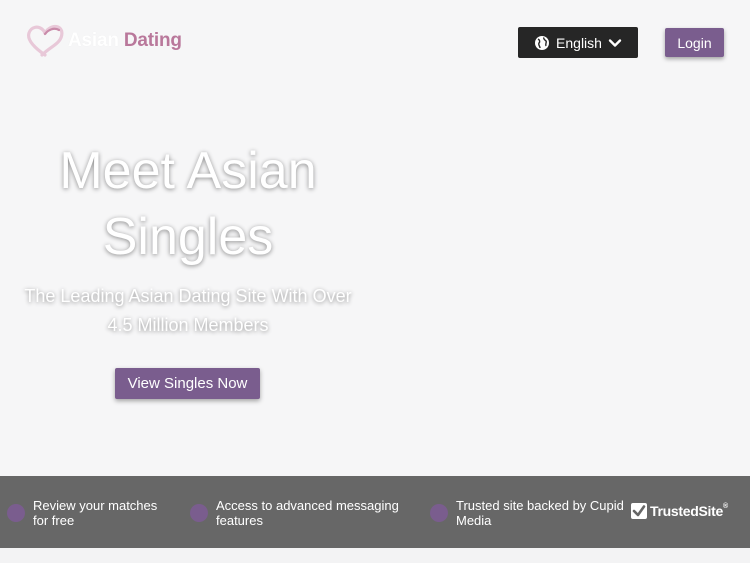 Image resolution: width=750 pixels, height=563 pixels. I want to click on feature-text-line2: for free, so click(54, 520).